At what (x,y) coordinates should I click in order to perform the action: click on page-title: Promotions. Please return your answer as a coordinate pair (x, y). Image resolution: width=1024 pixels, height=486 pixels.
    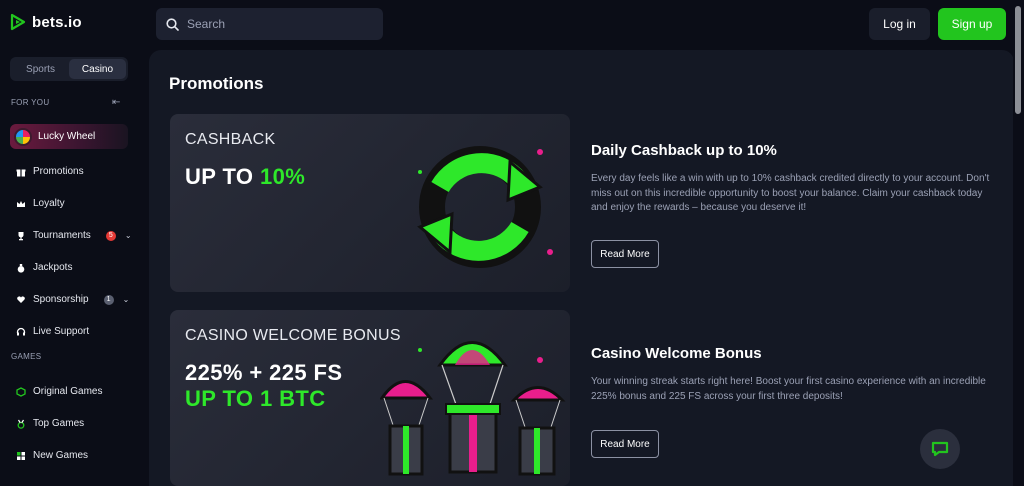
    Looking at the image, I should click on (216, 83).